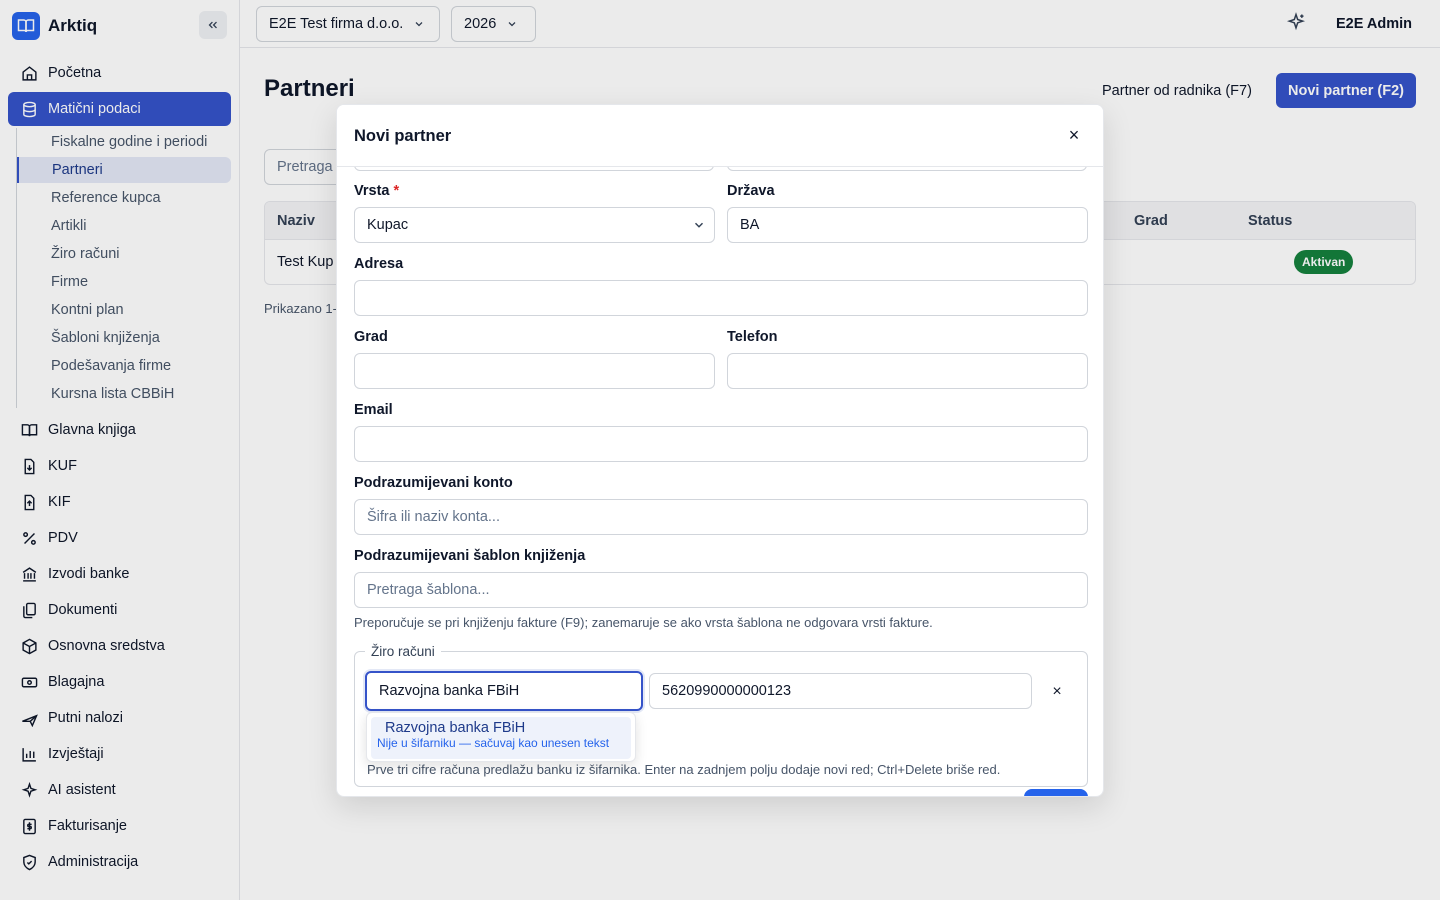  I want to click on dialog-header: Novi partner ×, so click(720, 136).